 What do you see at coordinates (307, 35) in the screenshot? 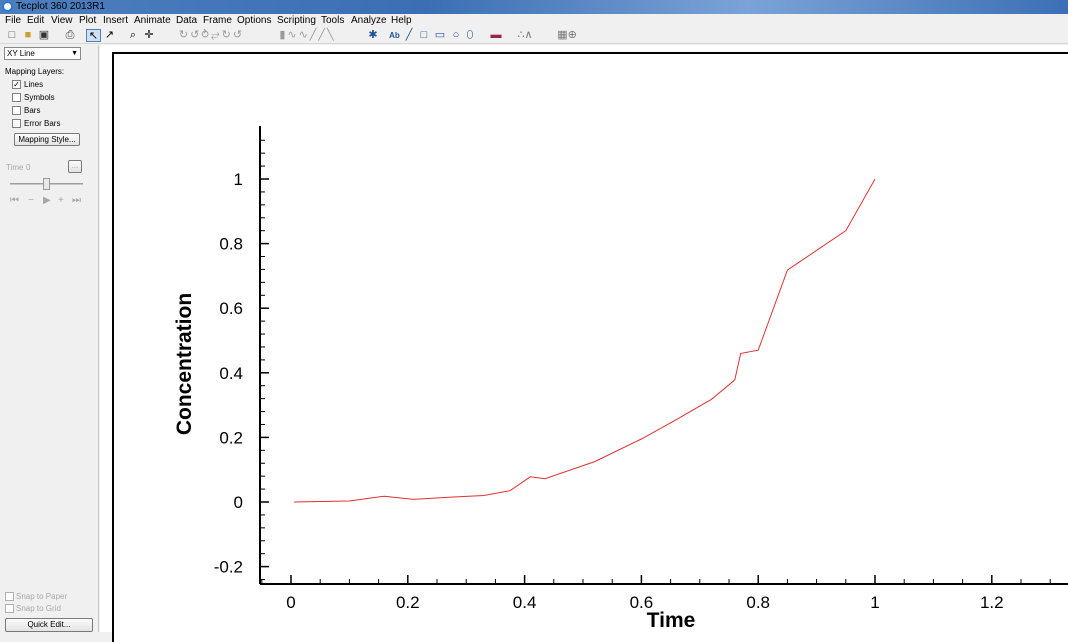
I see `probe-tools-icons: ▮∿∿╱╱╲` at bounding box center [307, 35].